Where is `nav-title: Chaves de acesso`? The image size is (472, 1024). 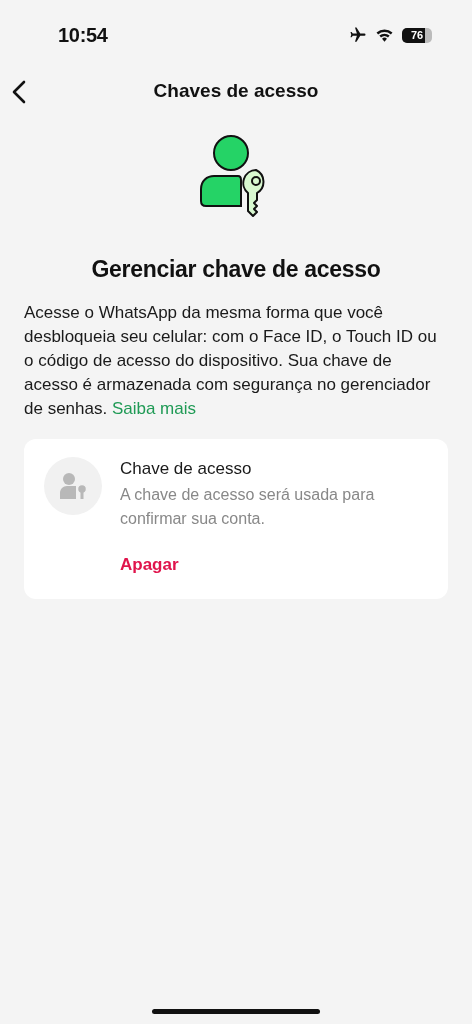 nav-title: Chaves de acesso is located at coordinates (236, 91).